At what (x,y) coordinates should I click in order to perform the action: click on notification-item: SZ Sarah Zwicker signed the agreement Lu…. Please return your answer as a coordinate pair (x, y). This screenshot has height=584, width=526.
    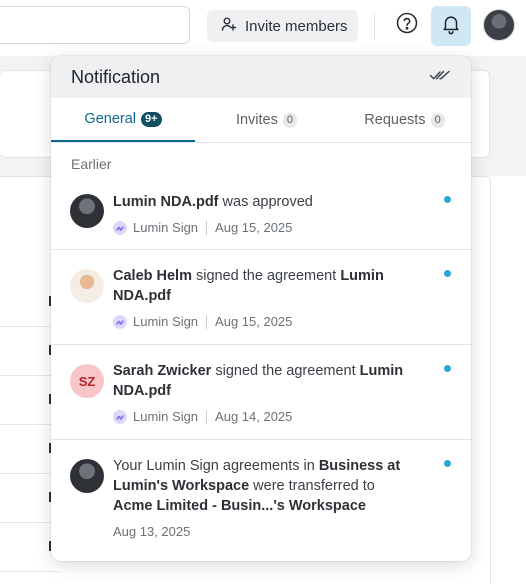
    Looking at the image, I should click on (261, 392).